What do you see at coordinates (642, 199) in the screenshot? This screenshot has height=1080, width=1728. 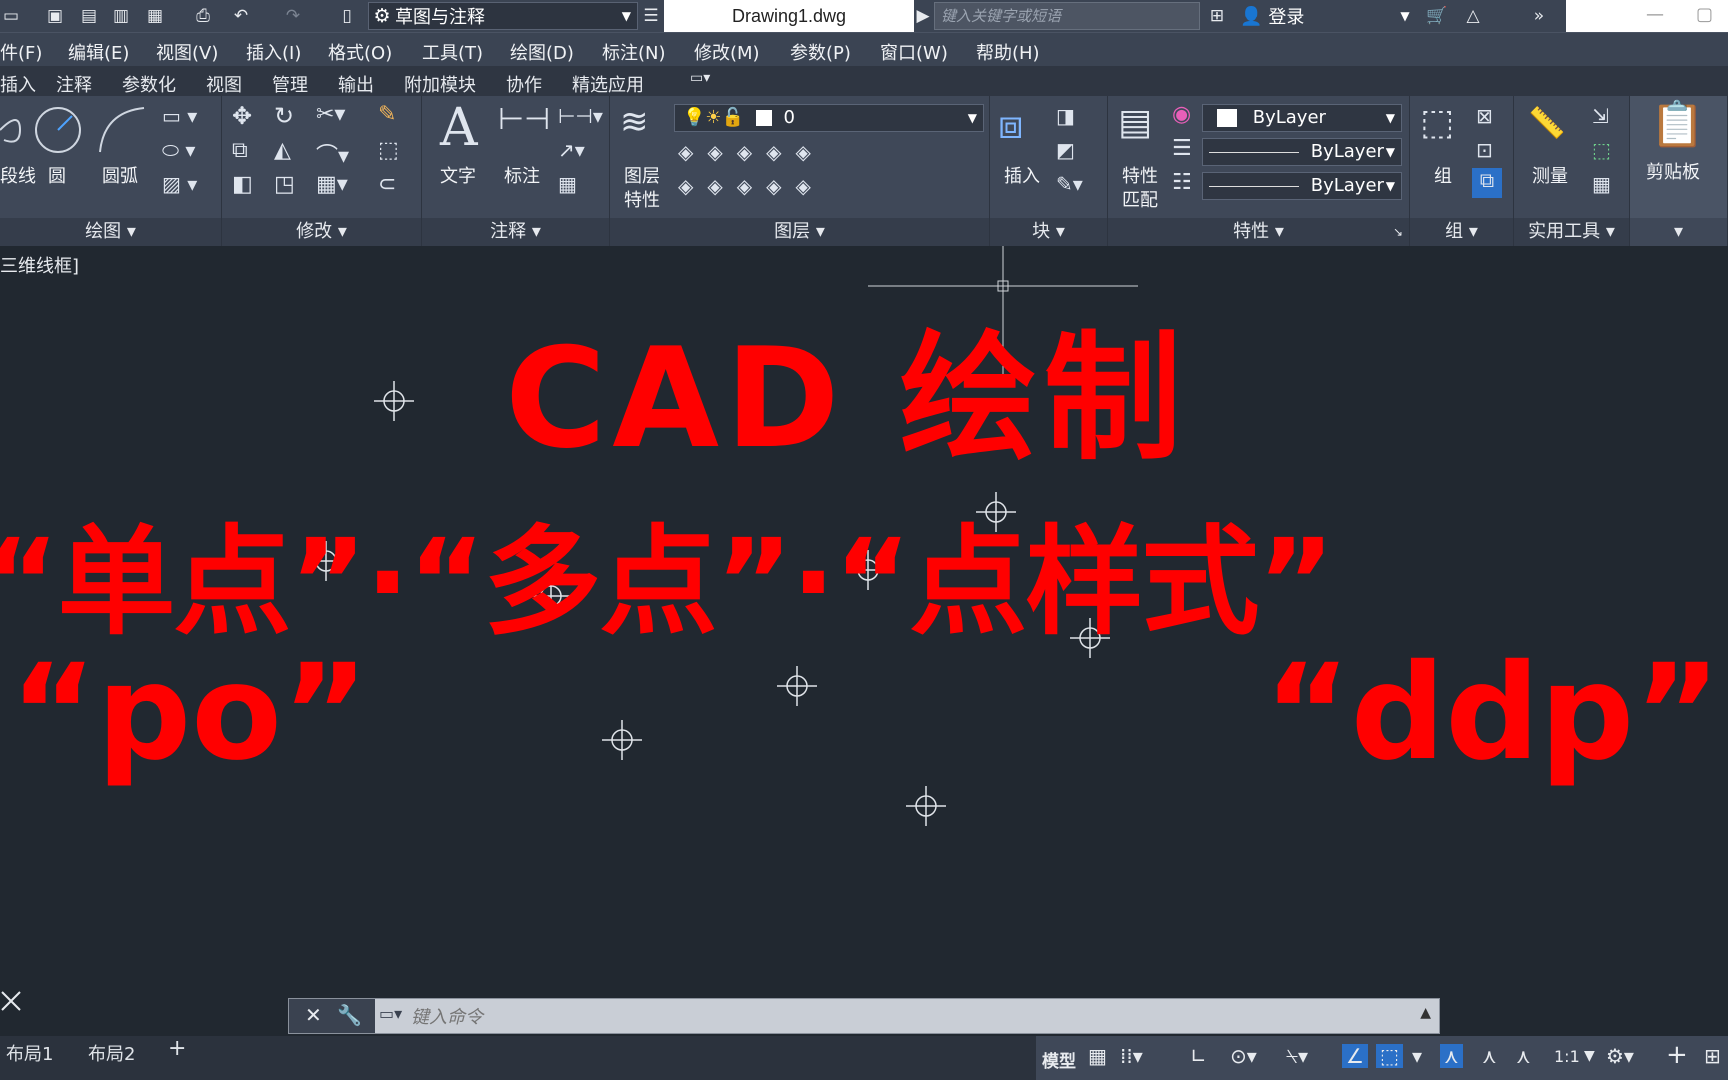 I see `layer-properties-label-2: 特性` at bounding box center [642, 199].